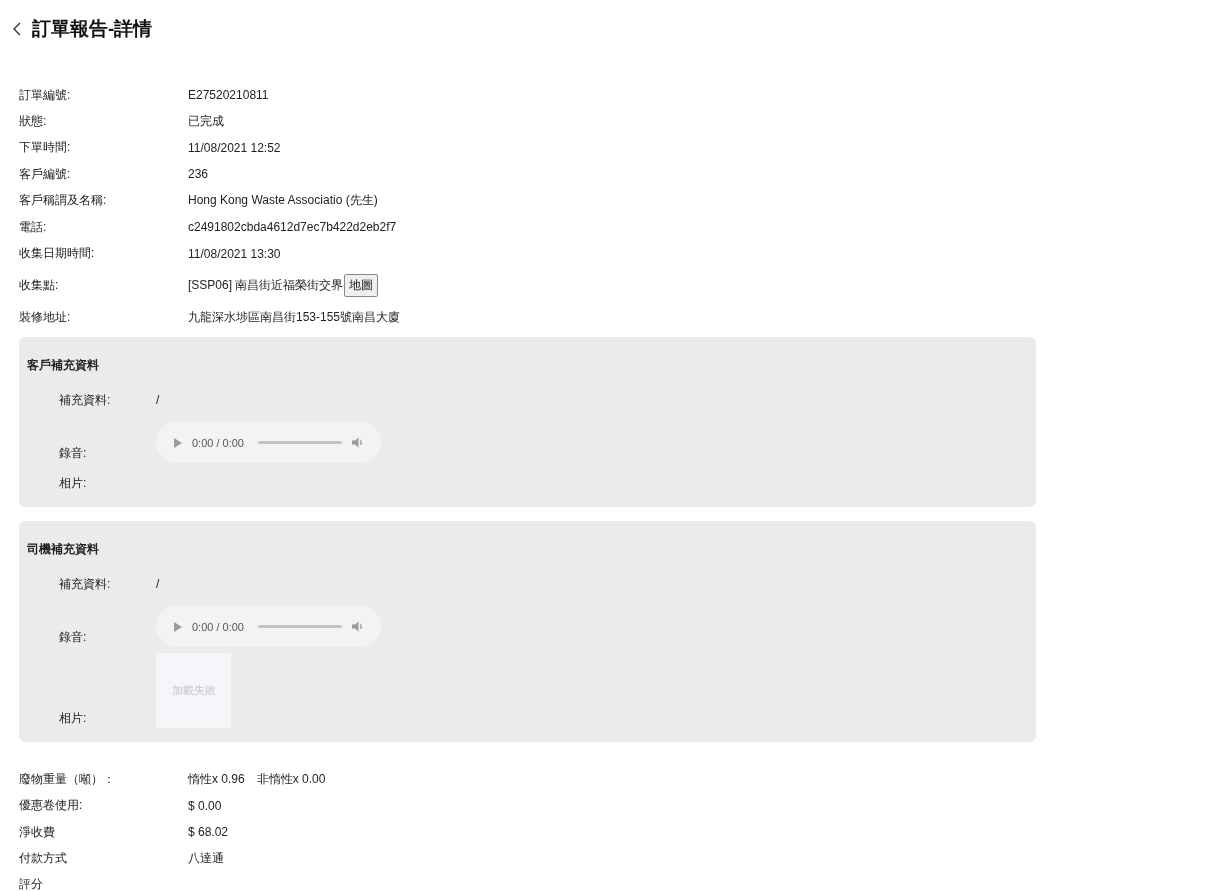  What do you see at coordinates (208, 832) in the screenshot?
I see `field-value: $ 68.02` at bounding box center [208, 832].